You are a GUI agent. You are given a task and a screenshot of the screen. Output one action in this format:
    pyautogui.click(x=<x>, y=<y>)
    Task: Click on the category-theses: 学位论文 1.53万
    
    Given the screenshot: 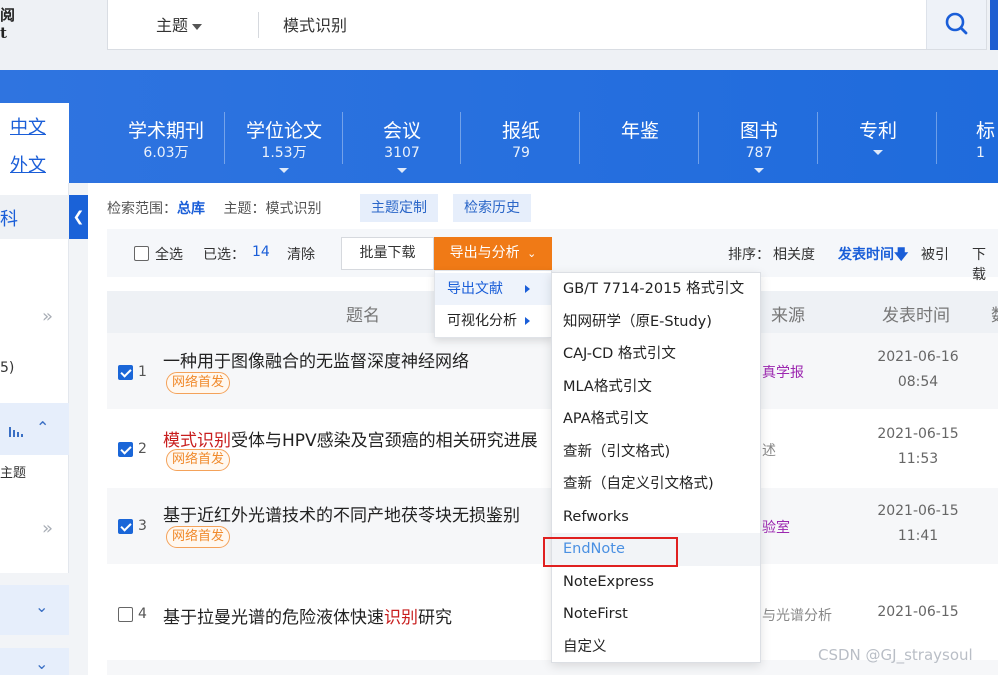 What is the action you would take?
    pyautogui.click(x=284, y=142)
    